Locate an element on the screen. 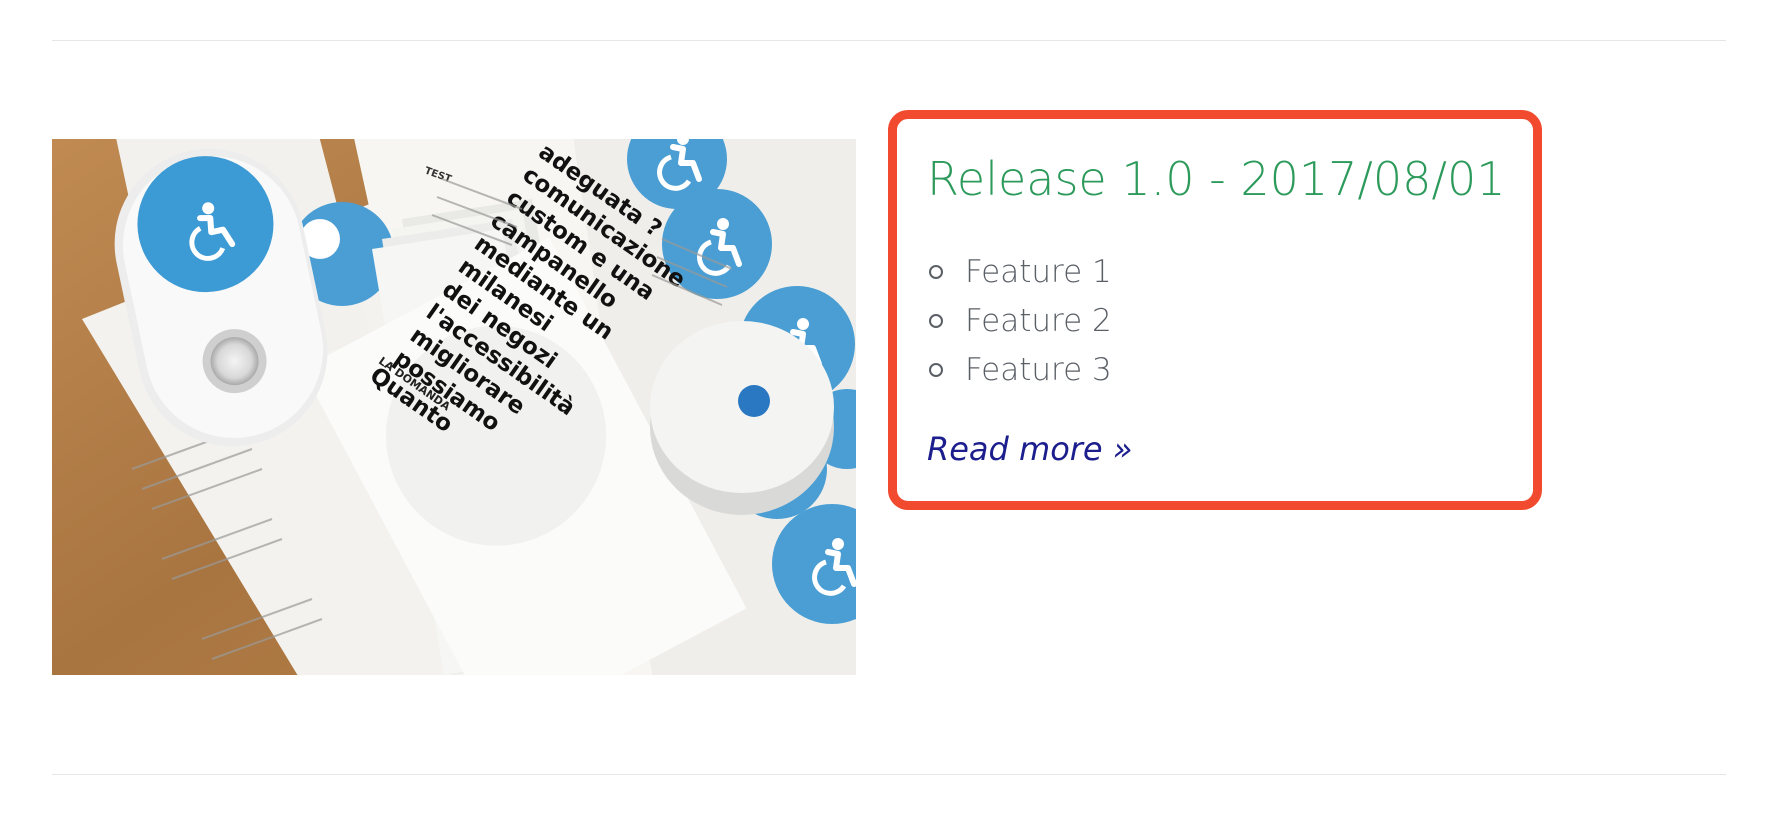 The image size is (1778, 816). feature-item: Feature 1 is located at coordinates (1019, 271).